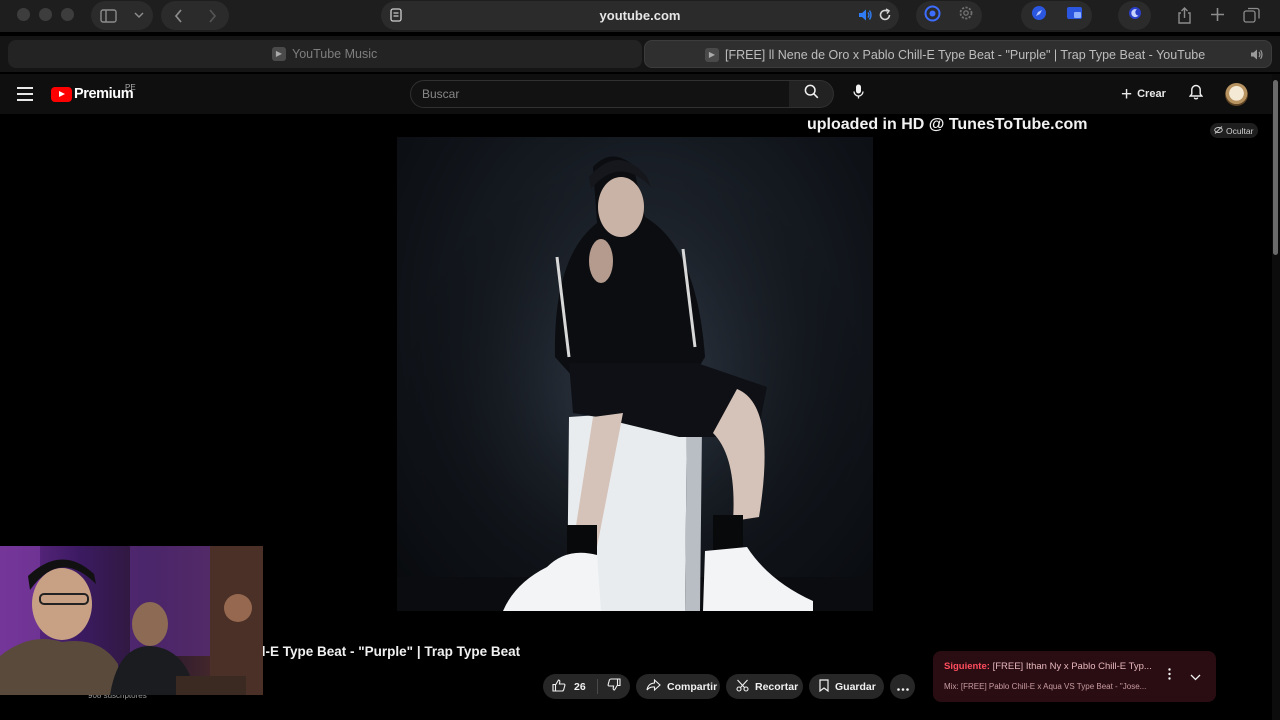 This screenshot has width=1280, height=720. I want to click on browser-toolbar: youtube.com, so click(640, 16).